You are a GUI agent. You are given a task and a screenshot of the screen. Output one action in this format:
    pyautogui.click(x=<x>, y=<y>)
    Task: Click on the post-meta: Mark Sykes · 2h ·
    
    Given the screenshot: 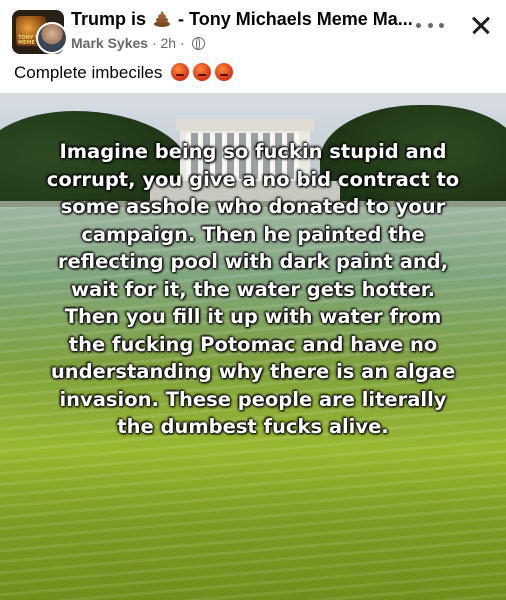 What is the action you would take?
    pyautogui.click(x=138, y=43)
    